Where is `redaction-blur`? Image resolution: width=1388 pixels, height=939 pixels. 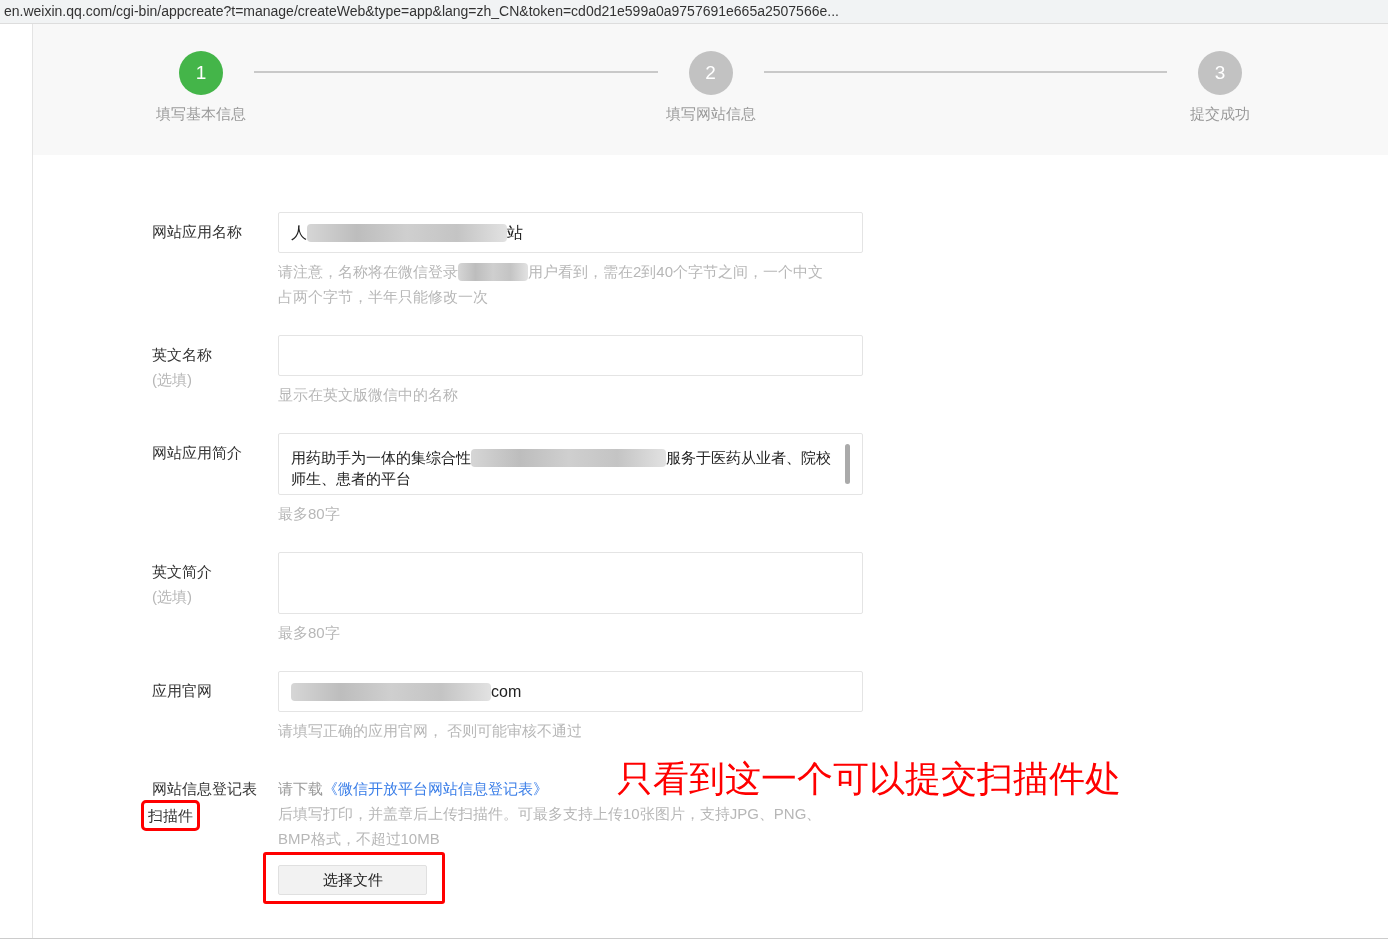
redaction-blur is located at coordinates (493, 271).